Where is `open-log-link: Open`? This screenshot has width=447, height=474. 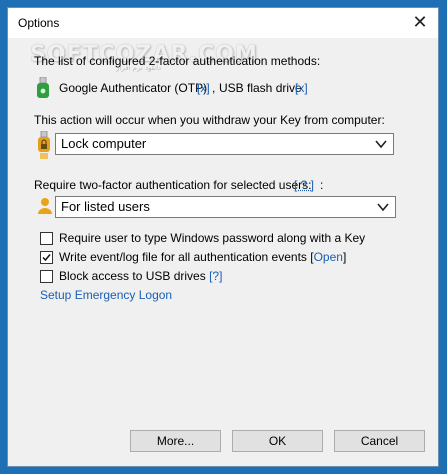
open-log-link: Open is located at coordinates (328, 257).